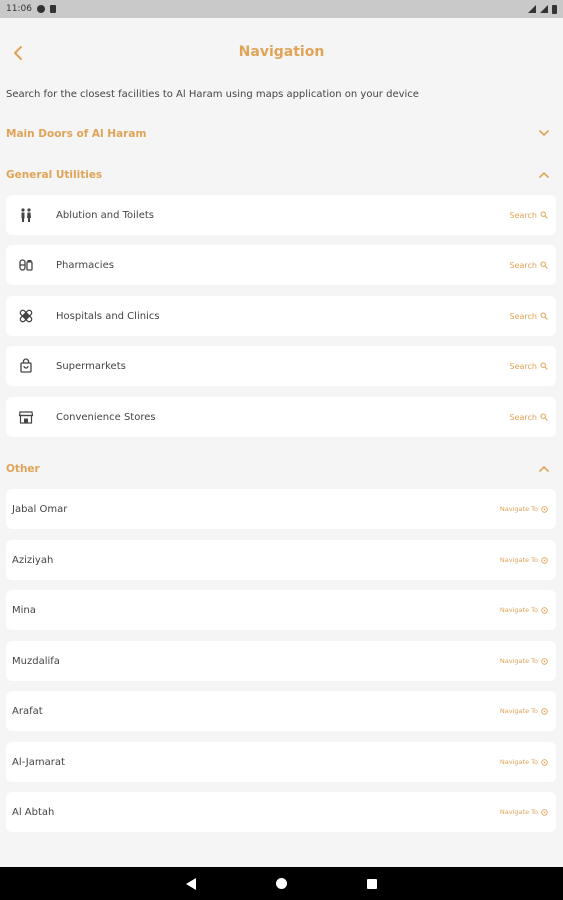  Describe the element at coordinates (108, 316) in the screenshot. I see `item-label: Hospitals and Clinics` at that location.